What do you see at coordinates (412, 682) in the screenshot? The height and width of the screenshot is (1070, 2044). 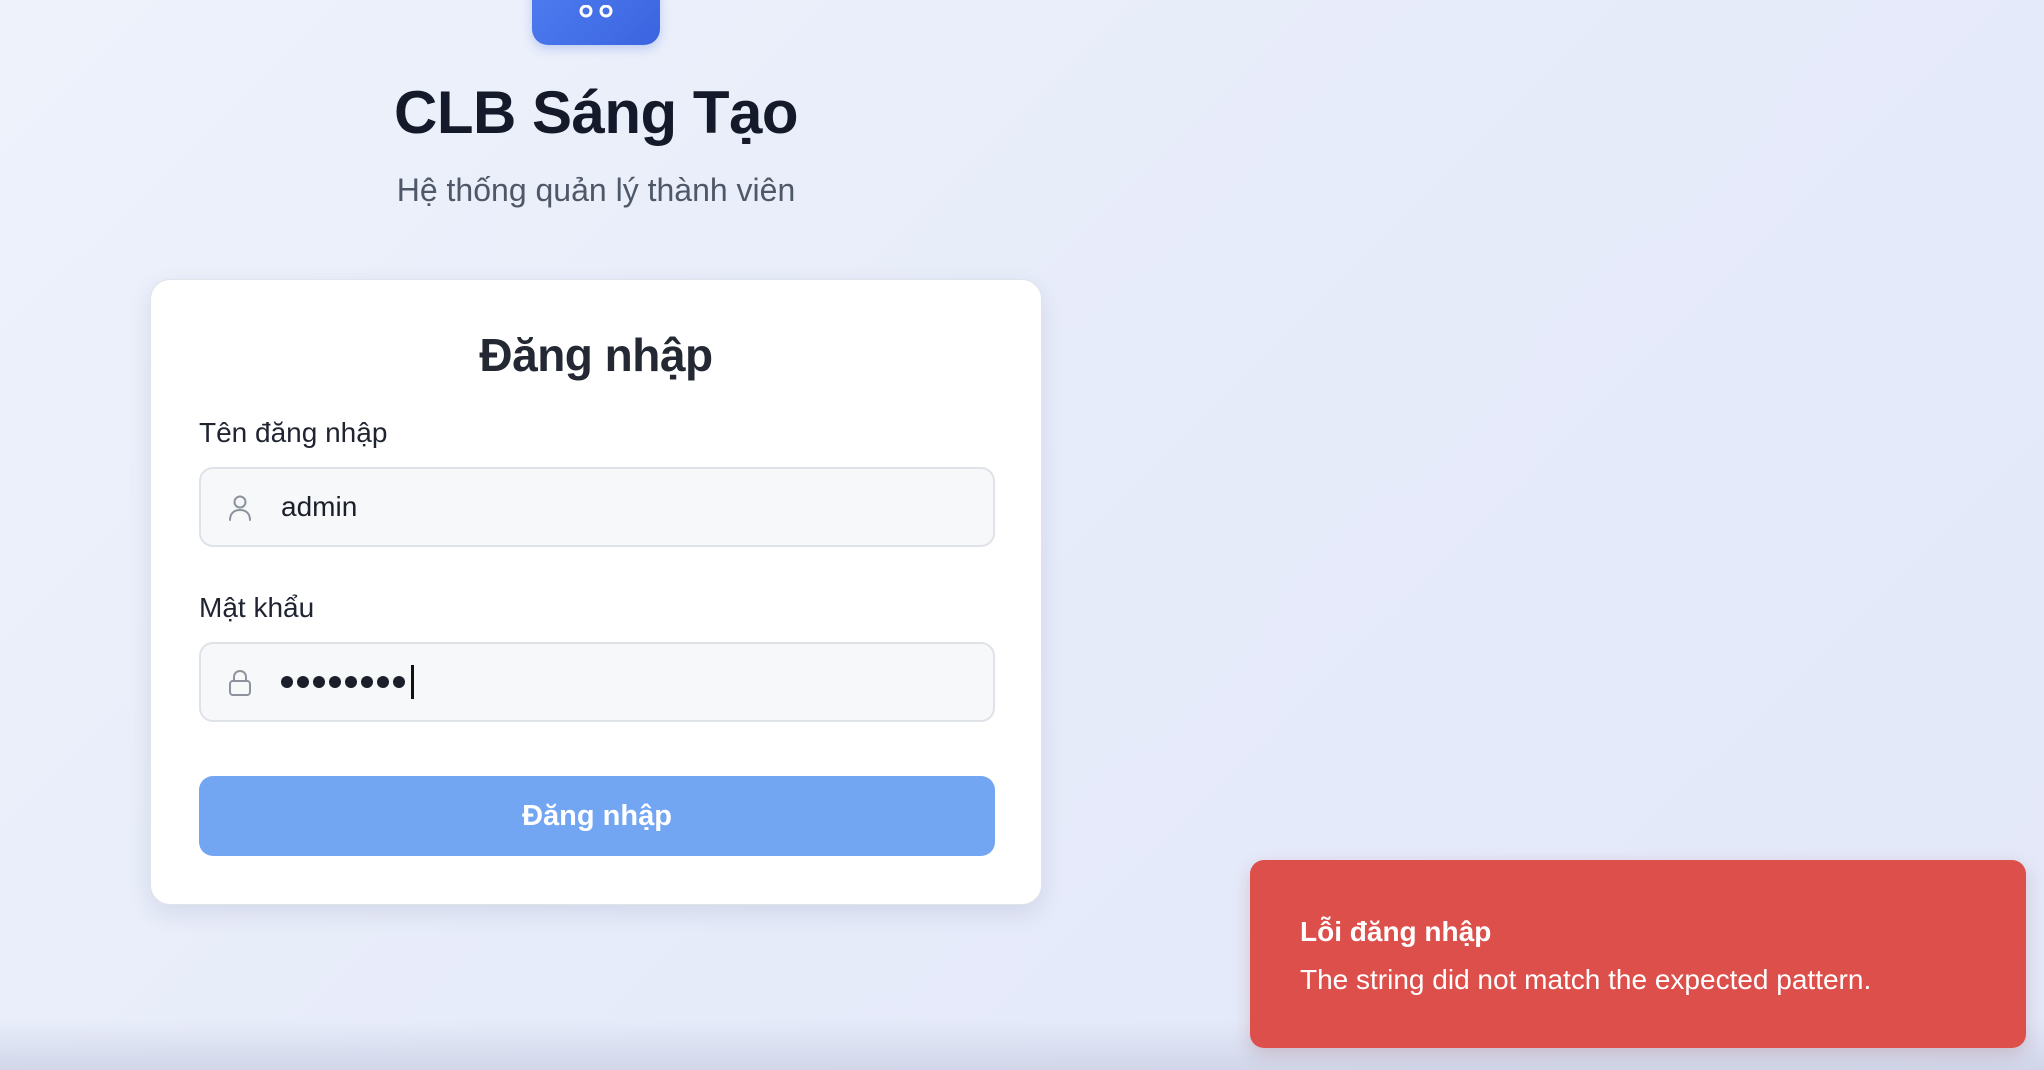 I see `text-caret` at bounding box center [412, 682].